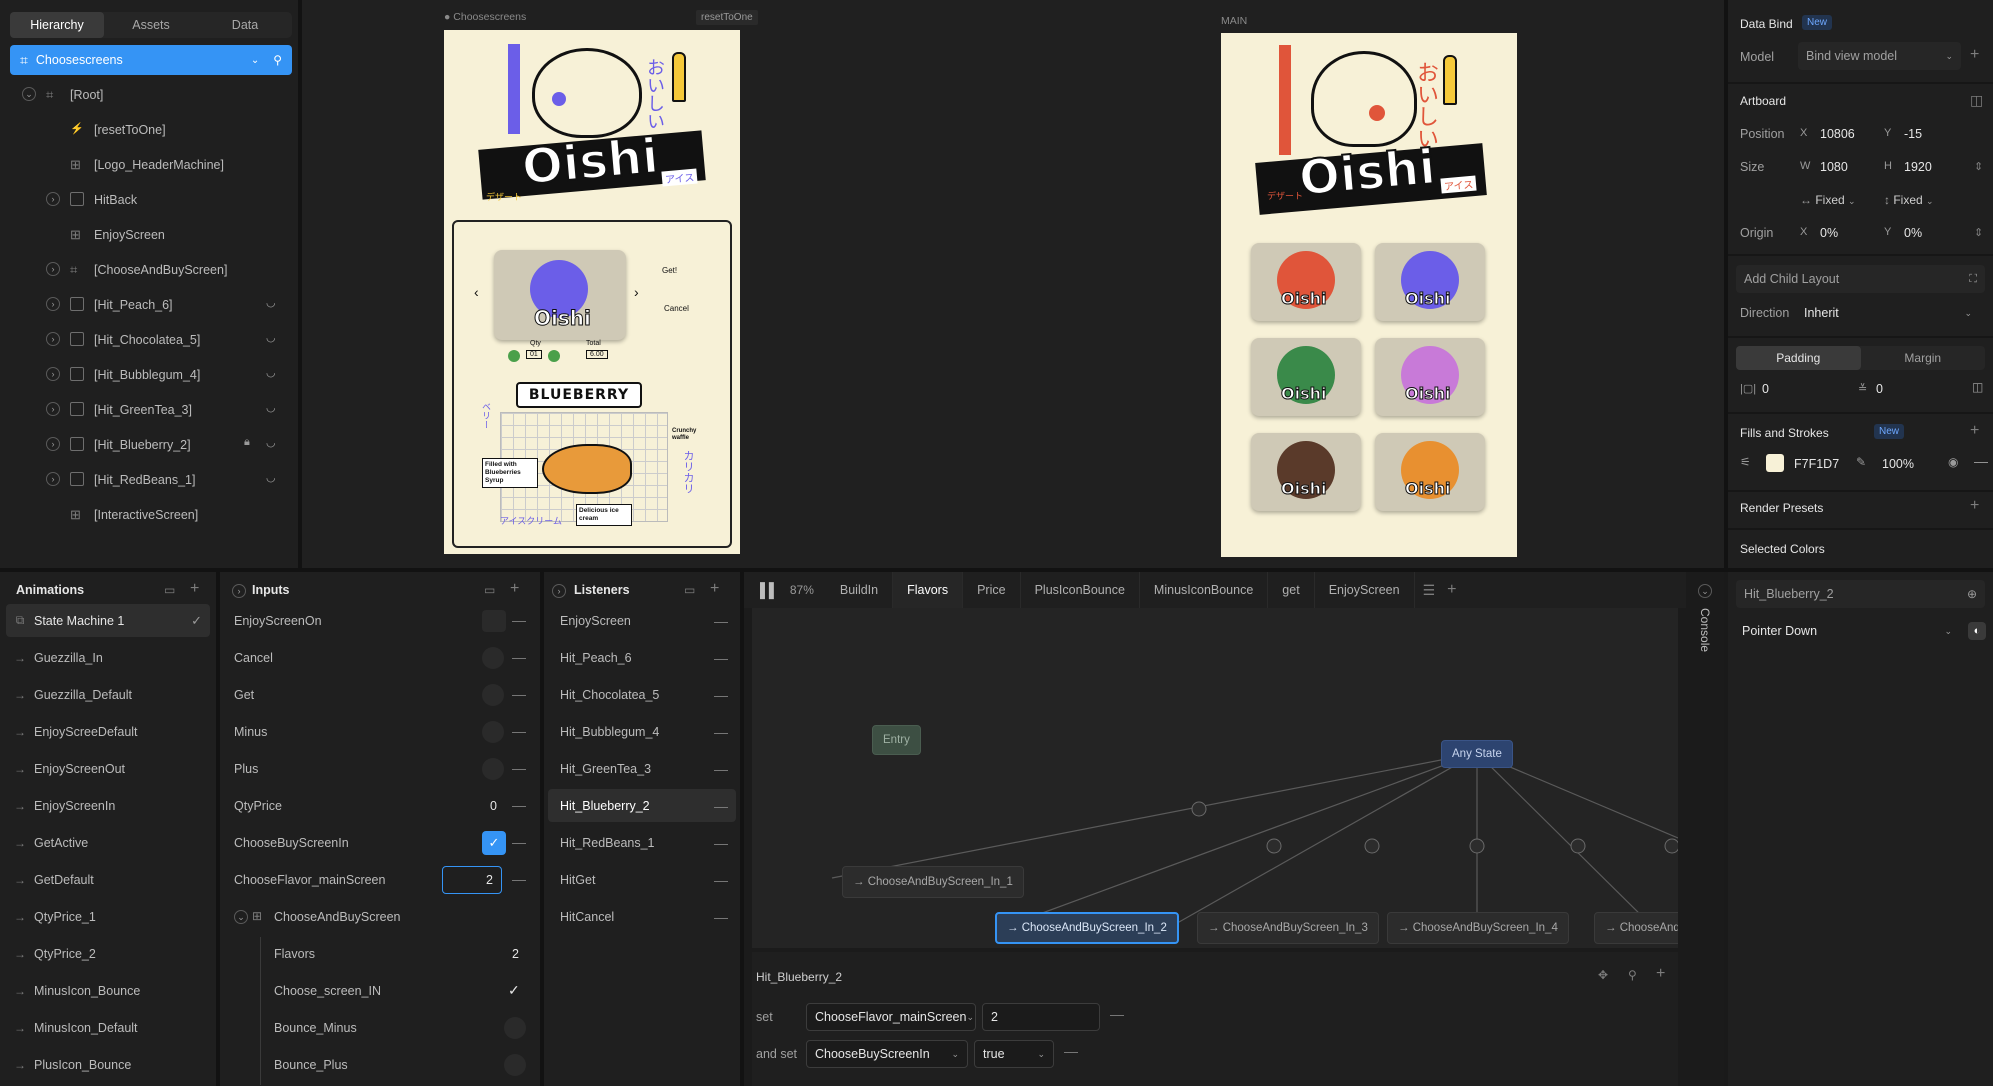 This screenshot has height=1086, width=1993. What do you see at coordinates (1798, 358) in the screenshot?
I see `padding-tab: Padding` at bounding box center [1798, 358].